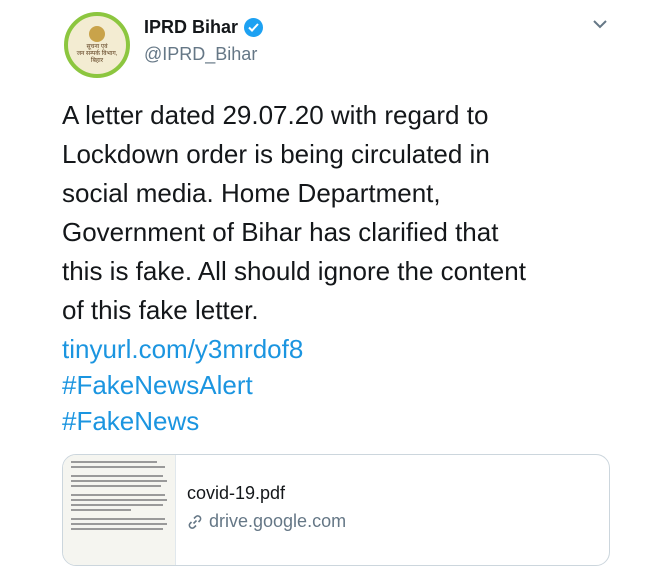  Describe the element at coordinates (278, 521) in the screenshot. I see `attachment-domain: drive.google.com` at that location.